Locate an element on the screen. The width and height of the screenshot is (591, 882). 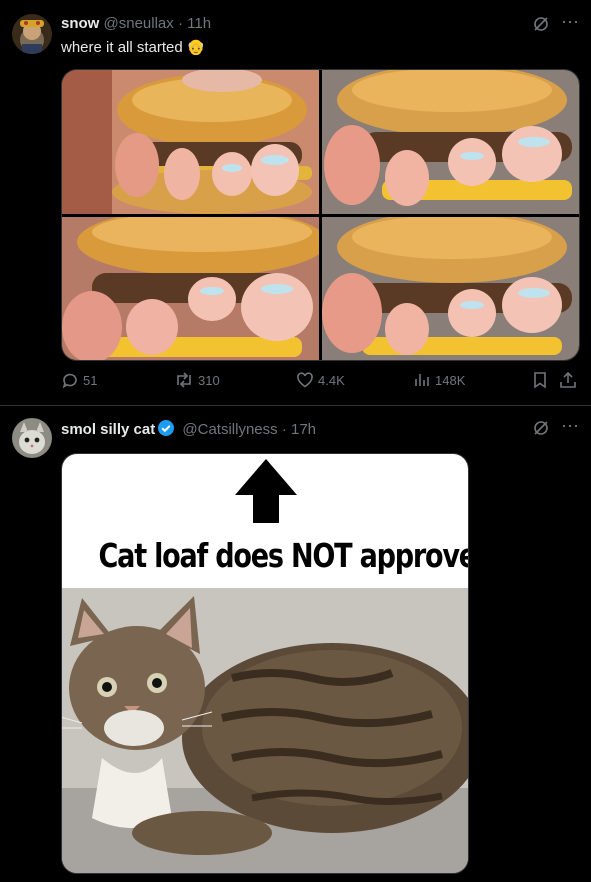
bookmark-icon is located at coordinates (540, 380).